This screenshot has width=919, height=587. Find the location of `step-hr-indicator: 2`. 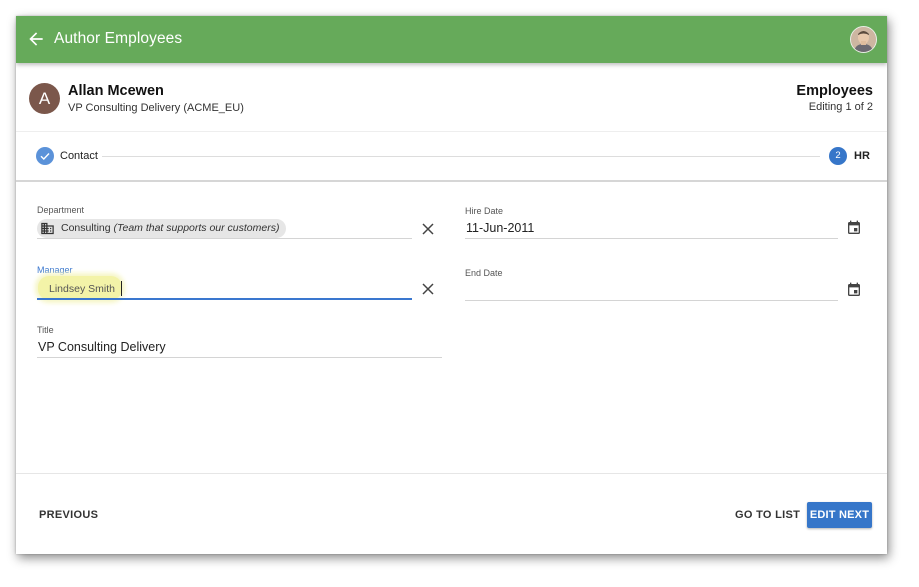

step-hr-indicator: 2 is located at coordinates (838, 156).